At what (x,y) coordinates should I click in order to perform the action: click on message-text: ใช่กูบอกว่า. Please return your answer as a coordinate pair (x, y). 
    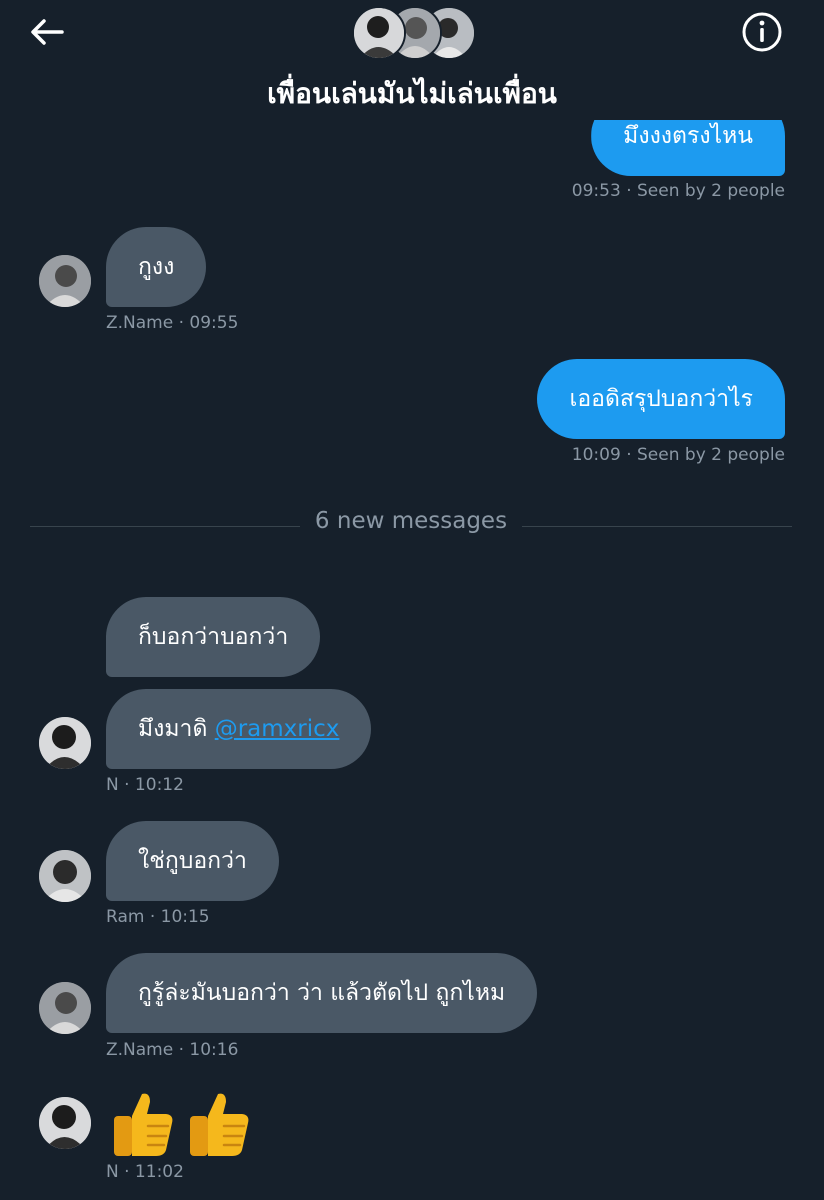
    Looking at the image, I should click on (192, 861).